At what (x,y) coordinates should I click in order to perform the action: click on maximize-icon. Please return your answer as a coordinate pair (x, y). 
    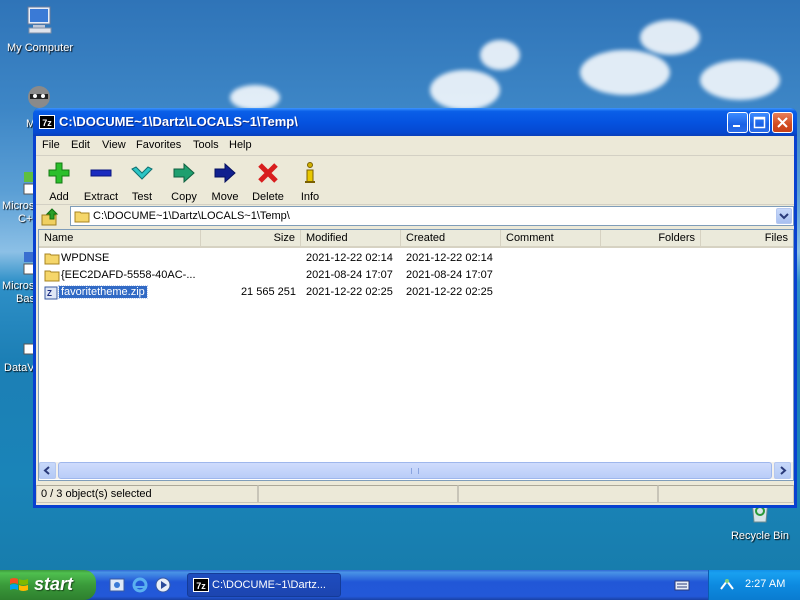
    Looking at the image, I should click on (759, 122).